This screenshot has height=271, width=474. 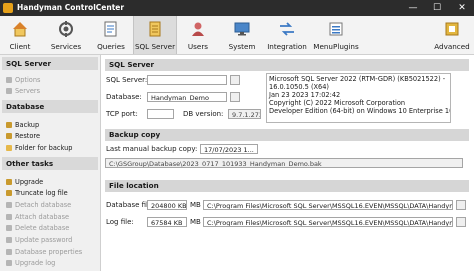 I want to click on properties-icon, so click(x=9, y=252).